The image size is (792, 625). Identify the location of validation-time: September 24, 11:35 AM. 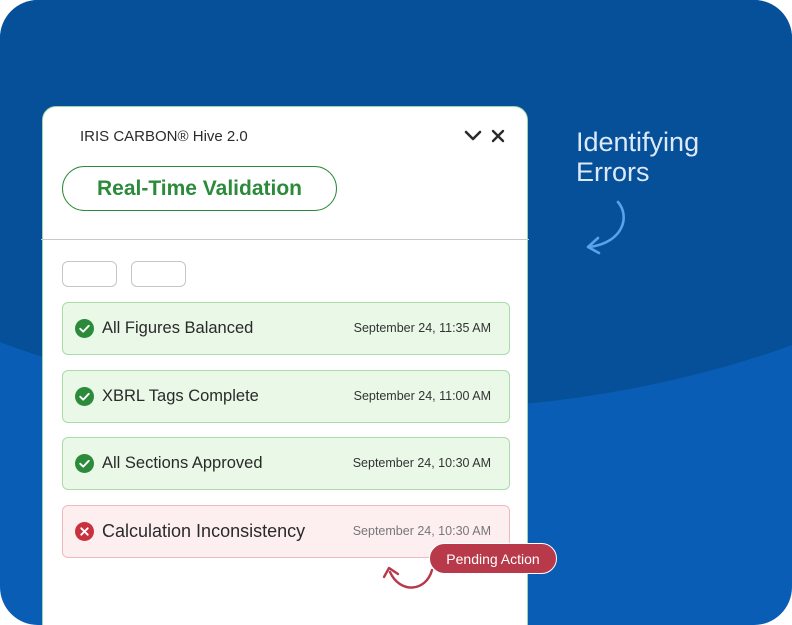
(422, 328).